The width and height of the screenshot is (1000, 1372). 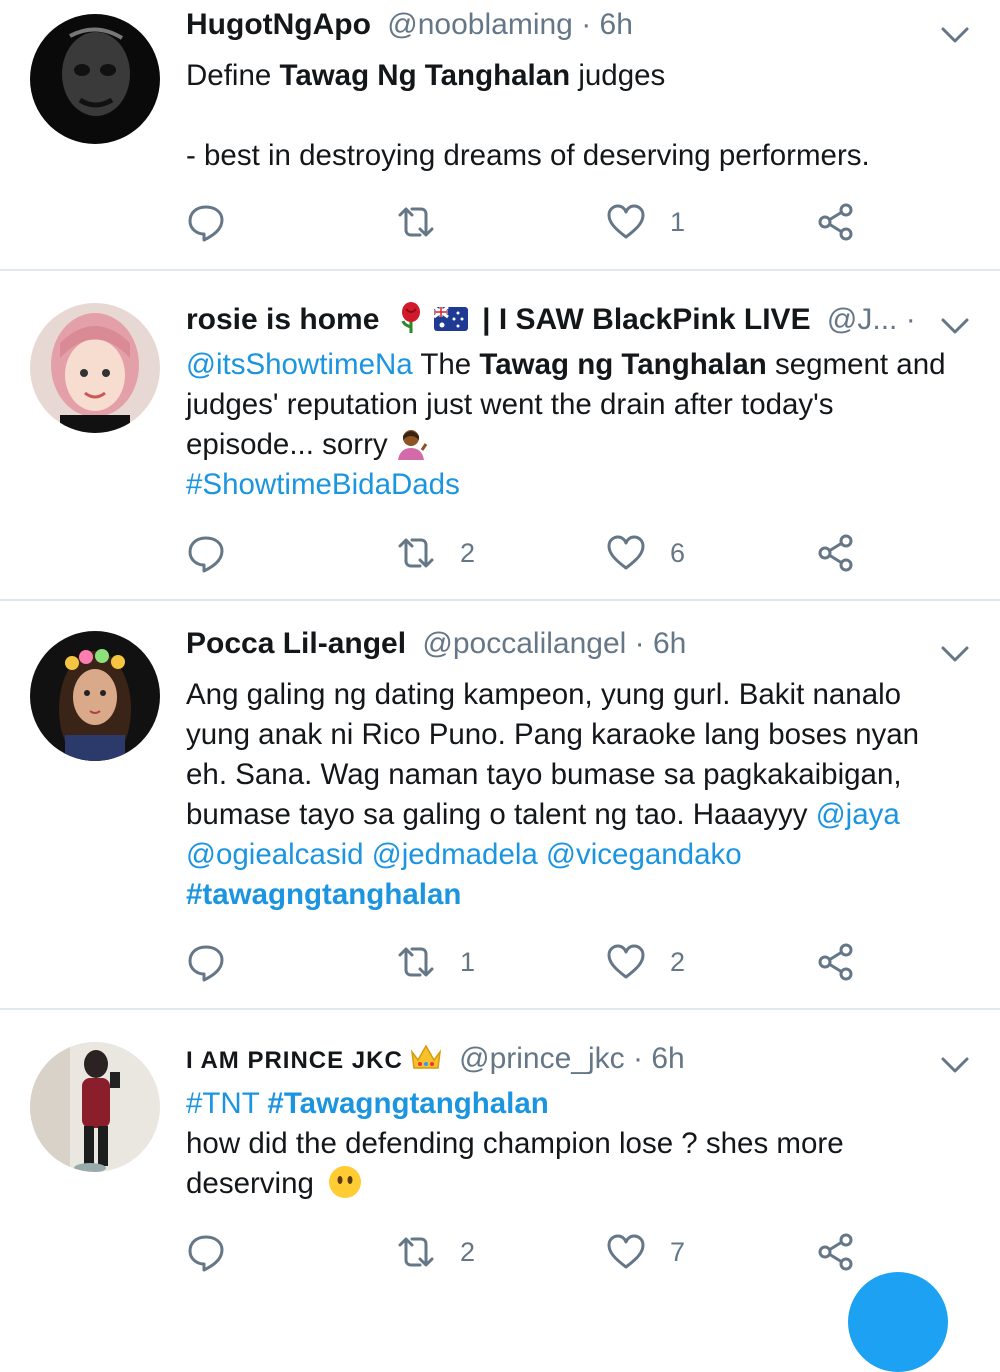 I want to click on mention-link: @jedmadela, so click(x=455, y=854).